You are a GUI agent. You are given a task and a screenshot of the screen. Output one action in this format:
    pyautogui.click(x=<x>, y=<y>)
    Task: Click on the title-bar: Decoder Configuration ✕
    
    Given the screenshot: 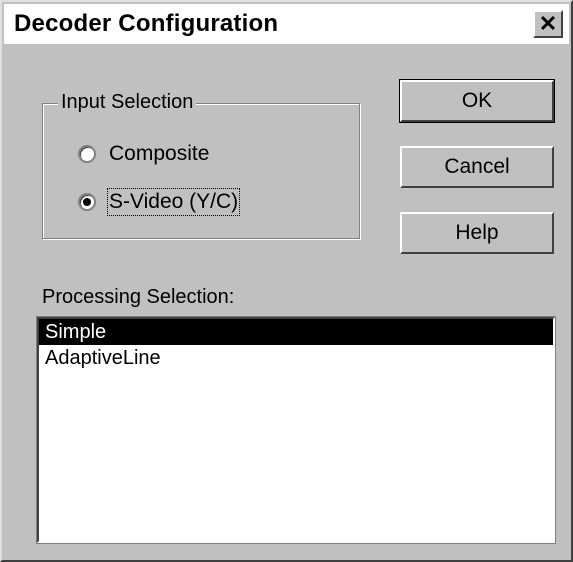 What is the action you would take?
    pyautogui.click(x=286, y=24)
    